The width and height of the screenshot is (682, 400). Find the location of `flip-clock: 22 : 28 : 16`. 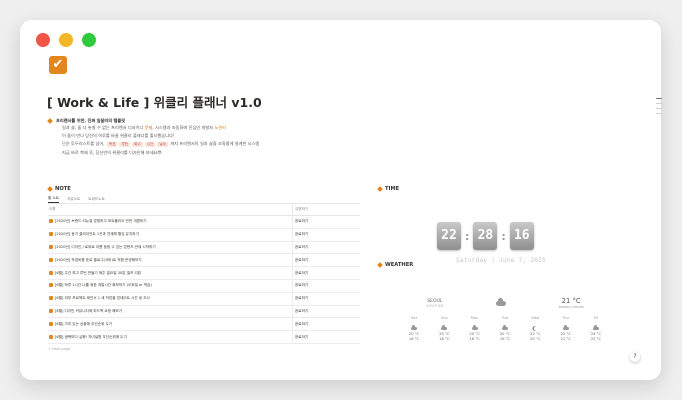

flip-clock: 22 : 28 : 16 is located at coordinates (485, 236).